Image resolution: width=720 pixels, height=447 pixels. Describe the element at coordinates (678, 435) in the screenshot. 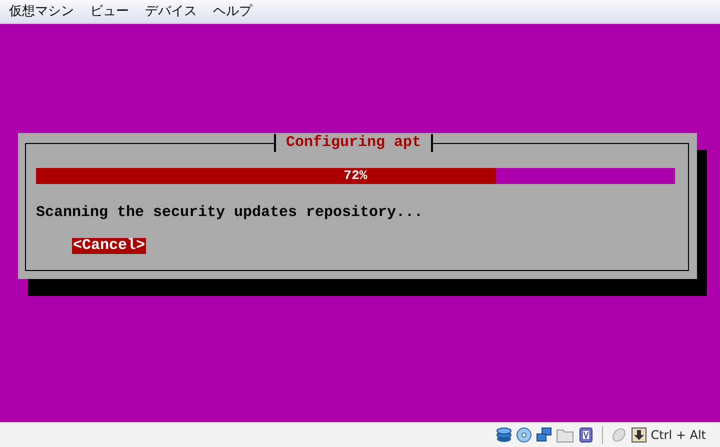

I see `host-key-label: Ctrl + Alt` at that location.